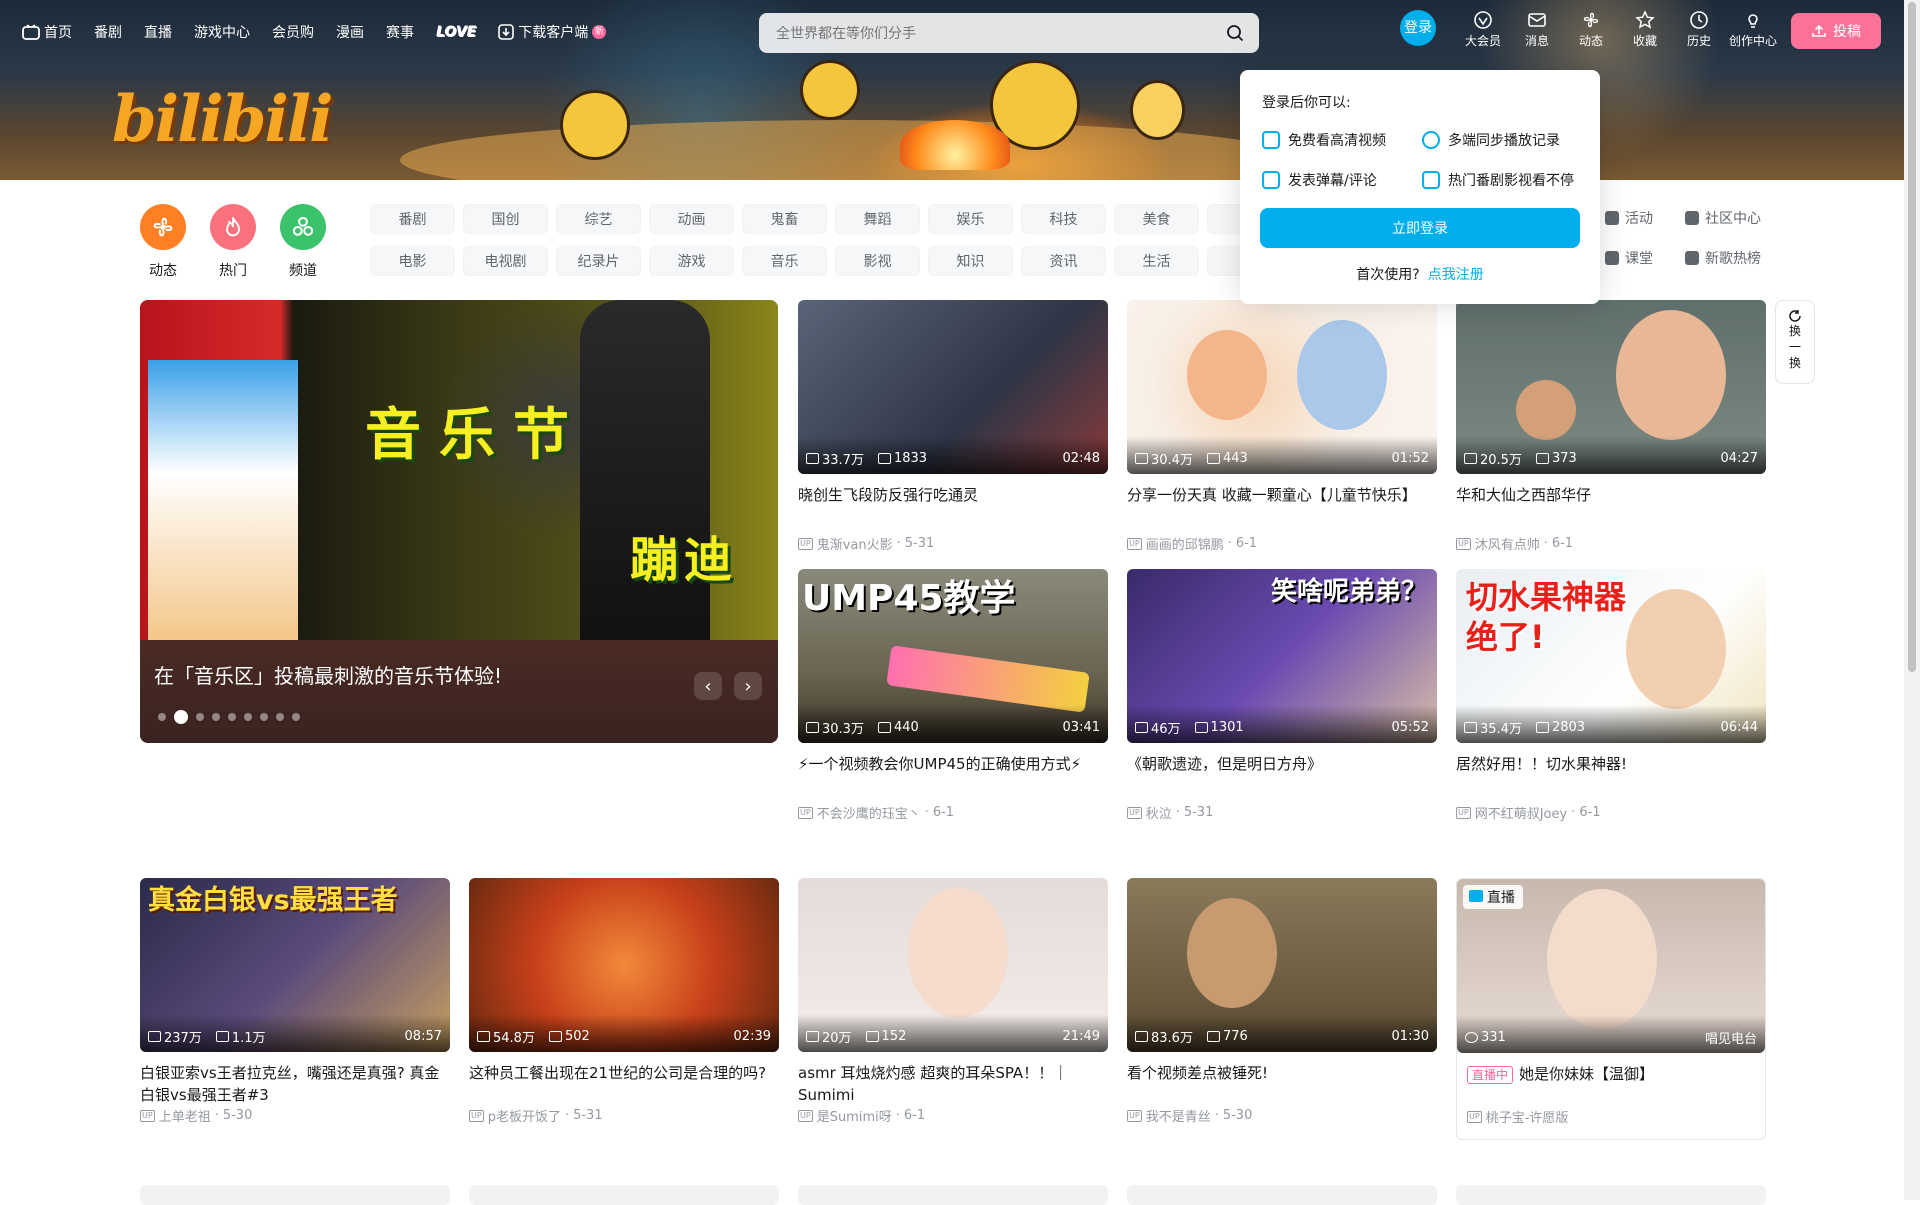 The width and height of the screenshot is (1920, 1205). What do you see at coordinates (1282, 506) in the screenshot?
I see `video-title: 分享一份天真 收藏一颗童心【儿童节快乐】` at bounding box center [1282, 506].